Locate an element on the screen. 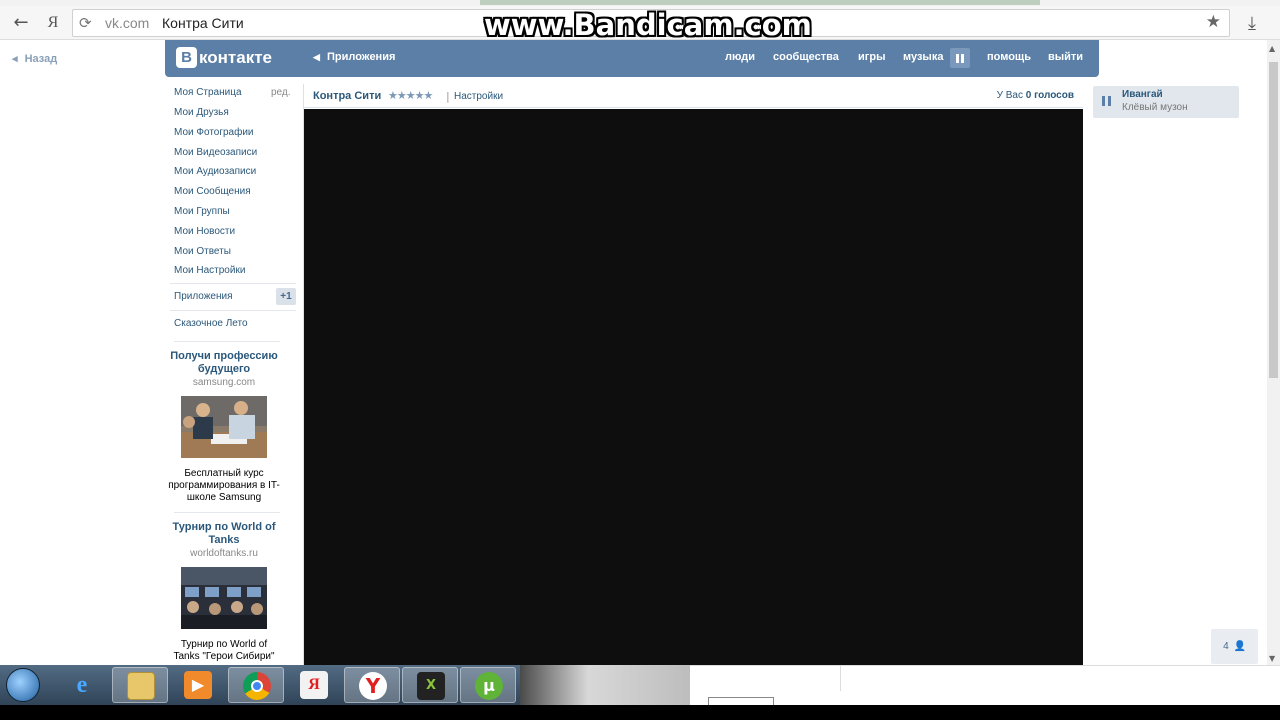 The width and height of the screenshot is (1280, 720). friends-online-count: 4 is located at coordinates (1226, 646).